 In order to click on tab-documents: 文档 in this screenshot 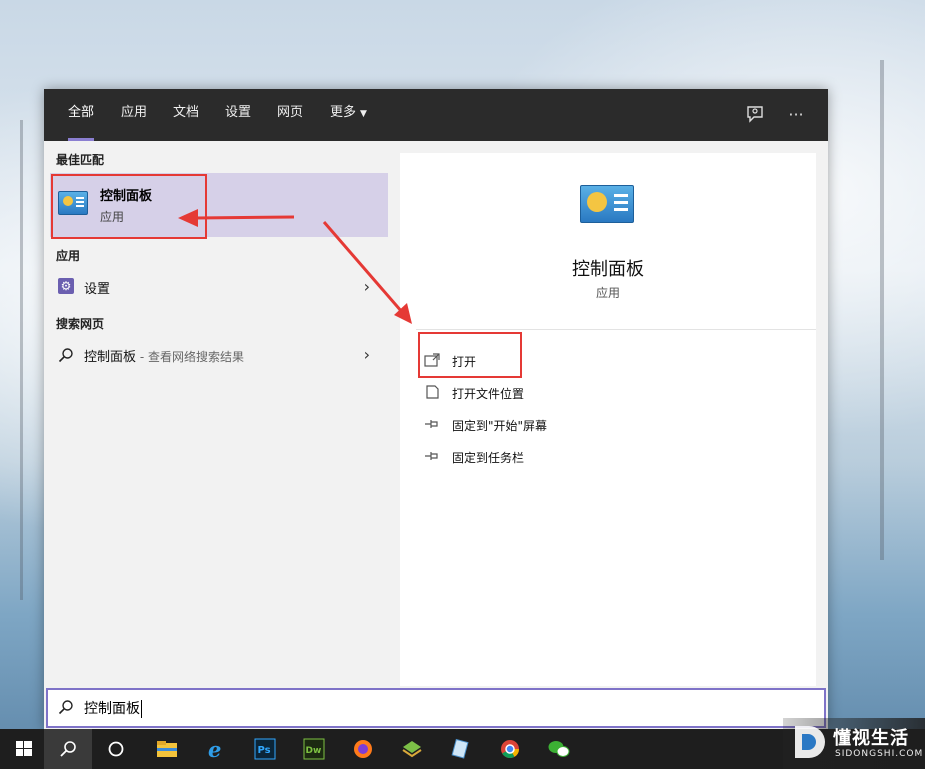, I will do `click(186, 115)`.